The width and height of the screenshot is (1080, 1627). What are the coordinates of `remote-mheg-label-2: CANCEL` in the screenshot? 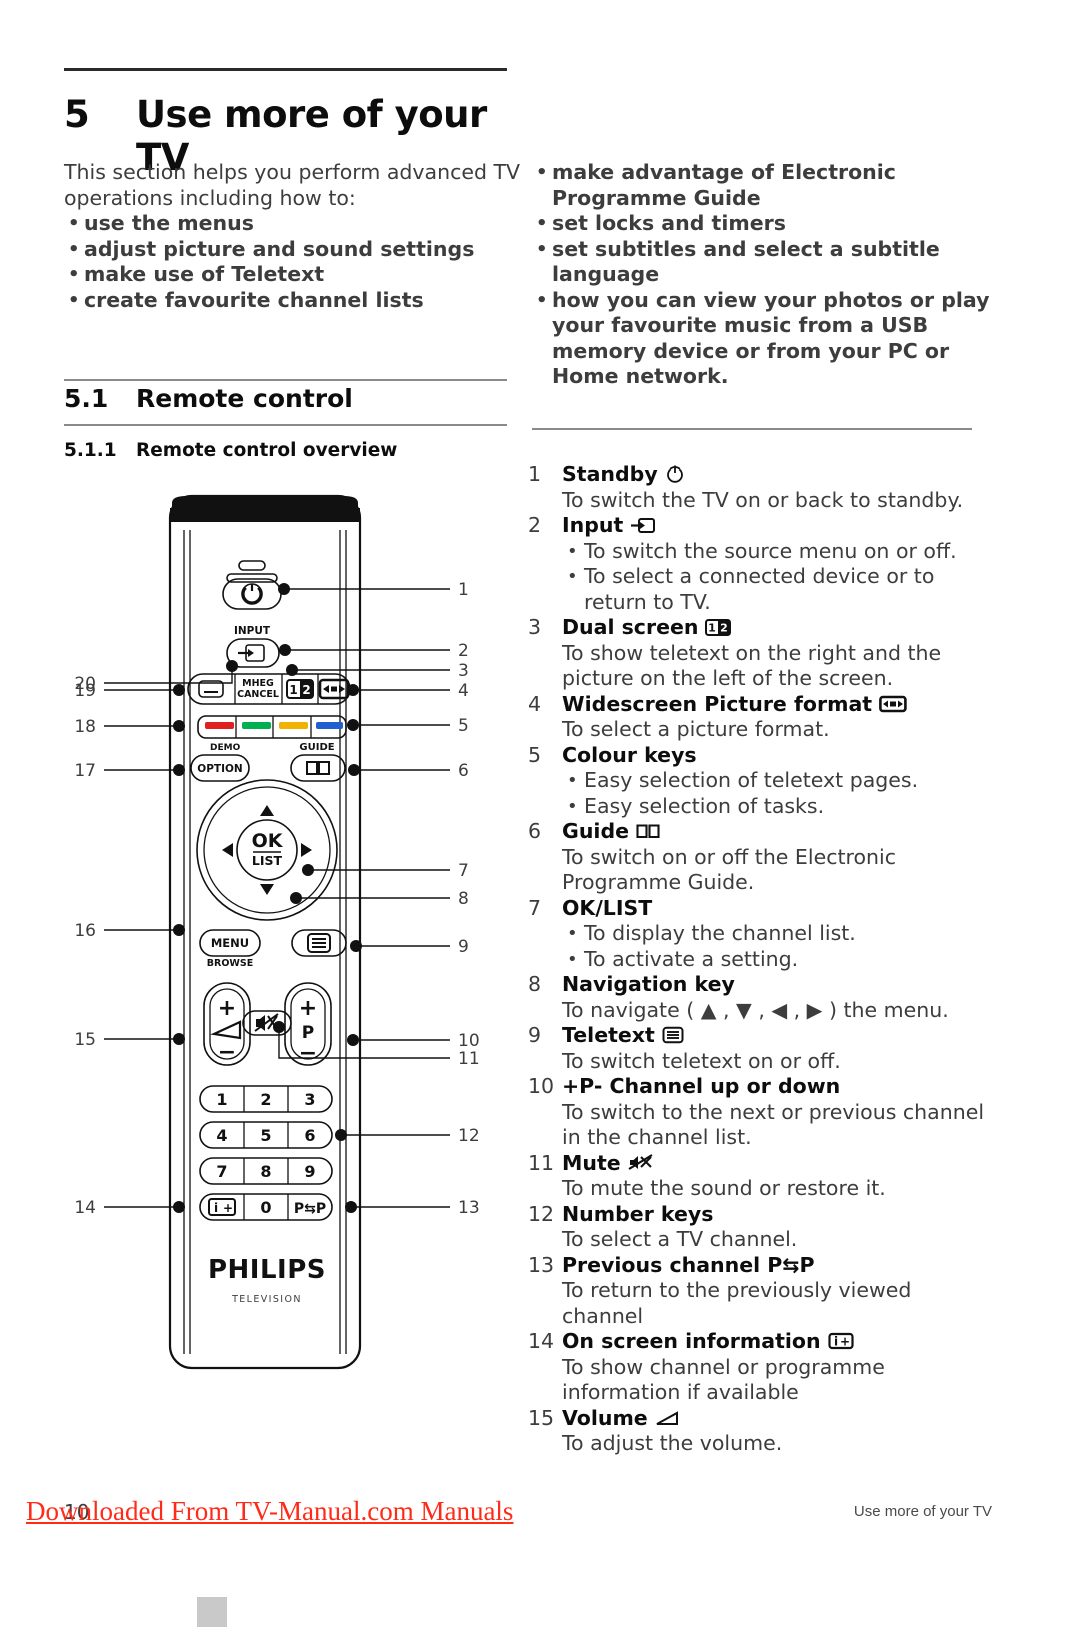 It's located at (258, 694).